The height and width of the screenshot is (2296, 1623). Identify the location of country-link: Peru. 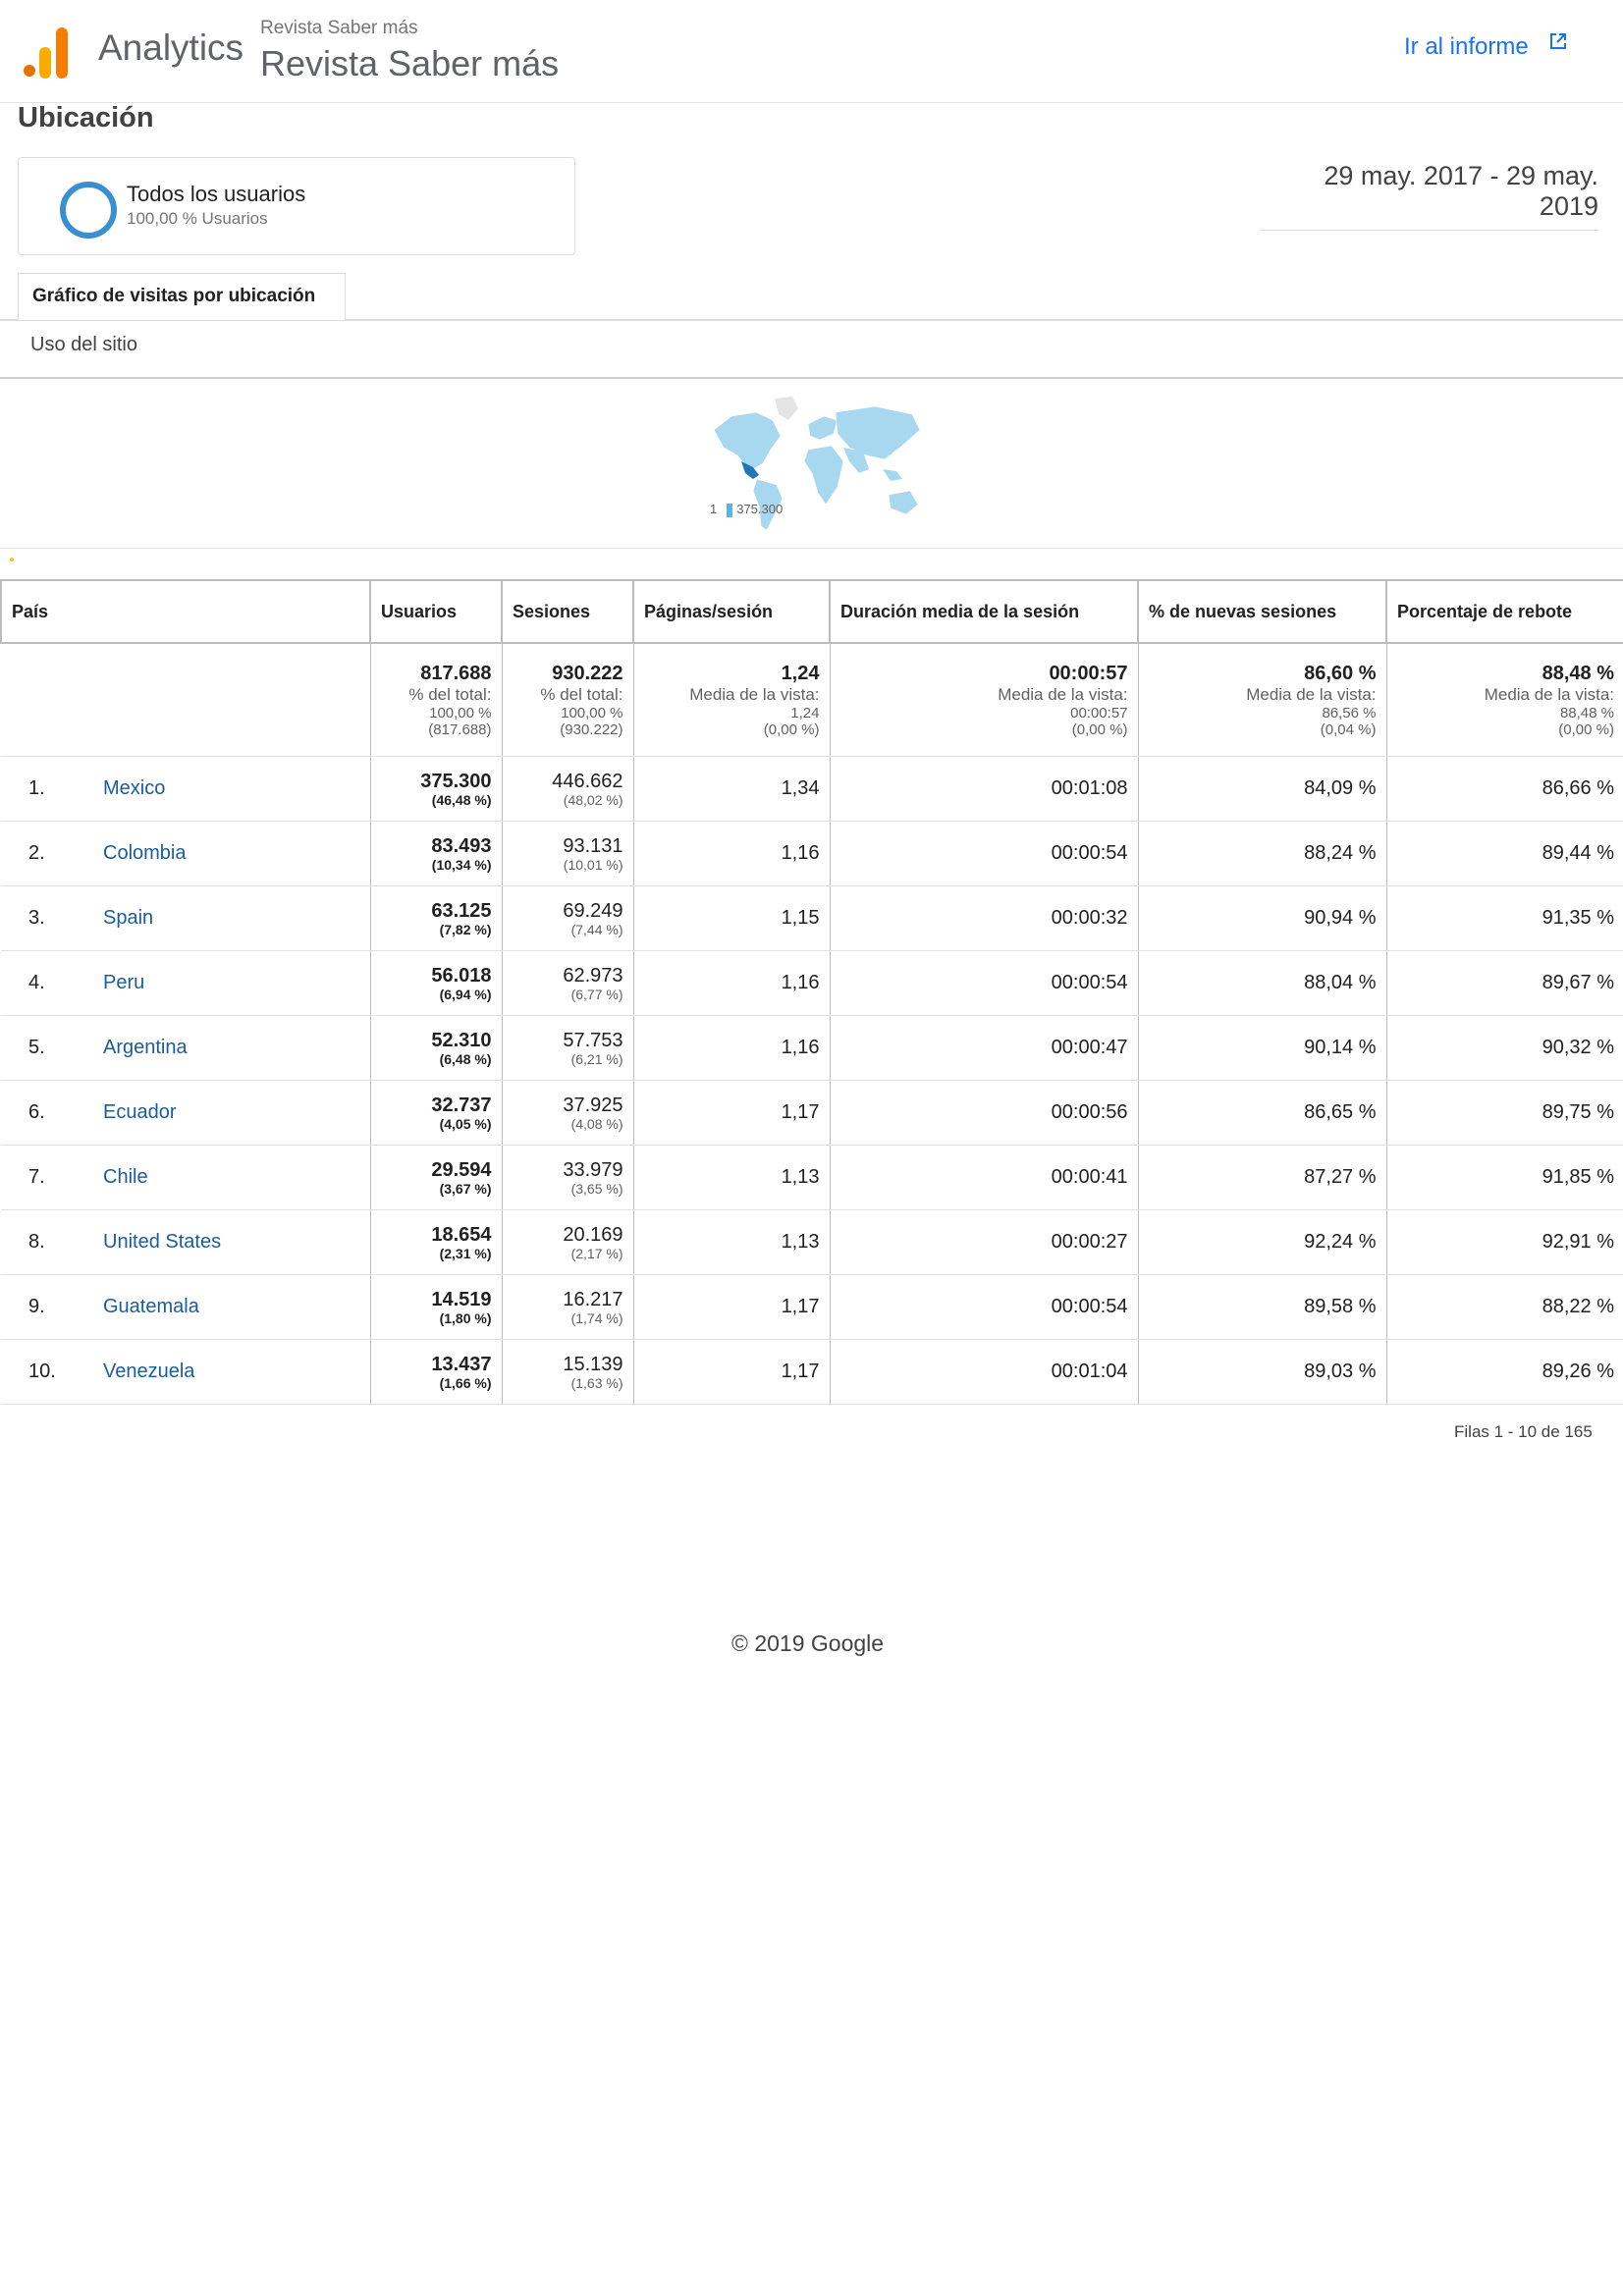
(123, 983).